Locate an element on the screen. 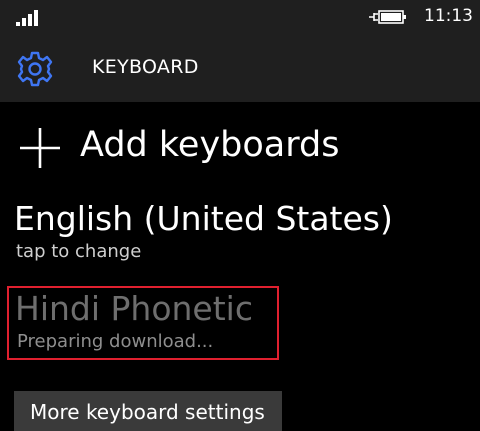  status-time: 11:13 is located at coordinates (448, 16).